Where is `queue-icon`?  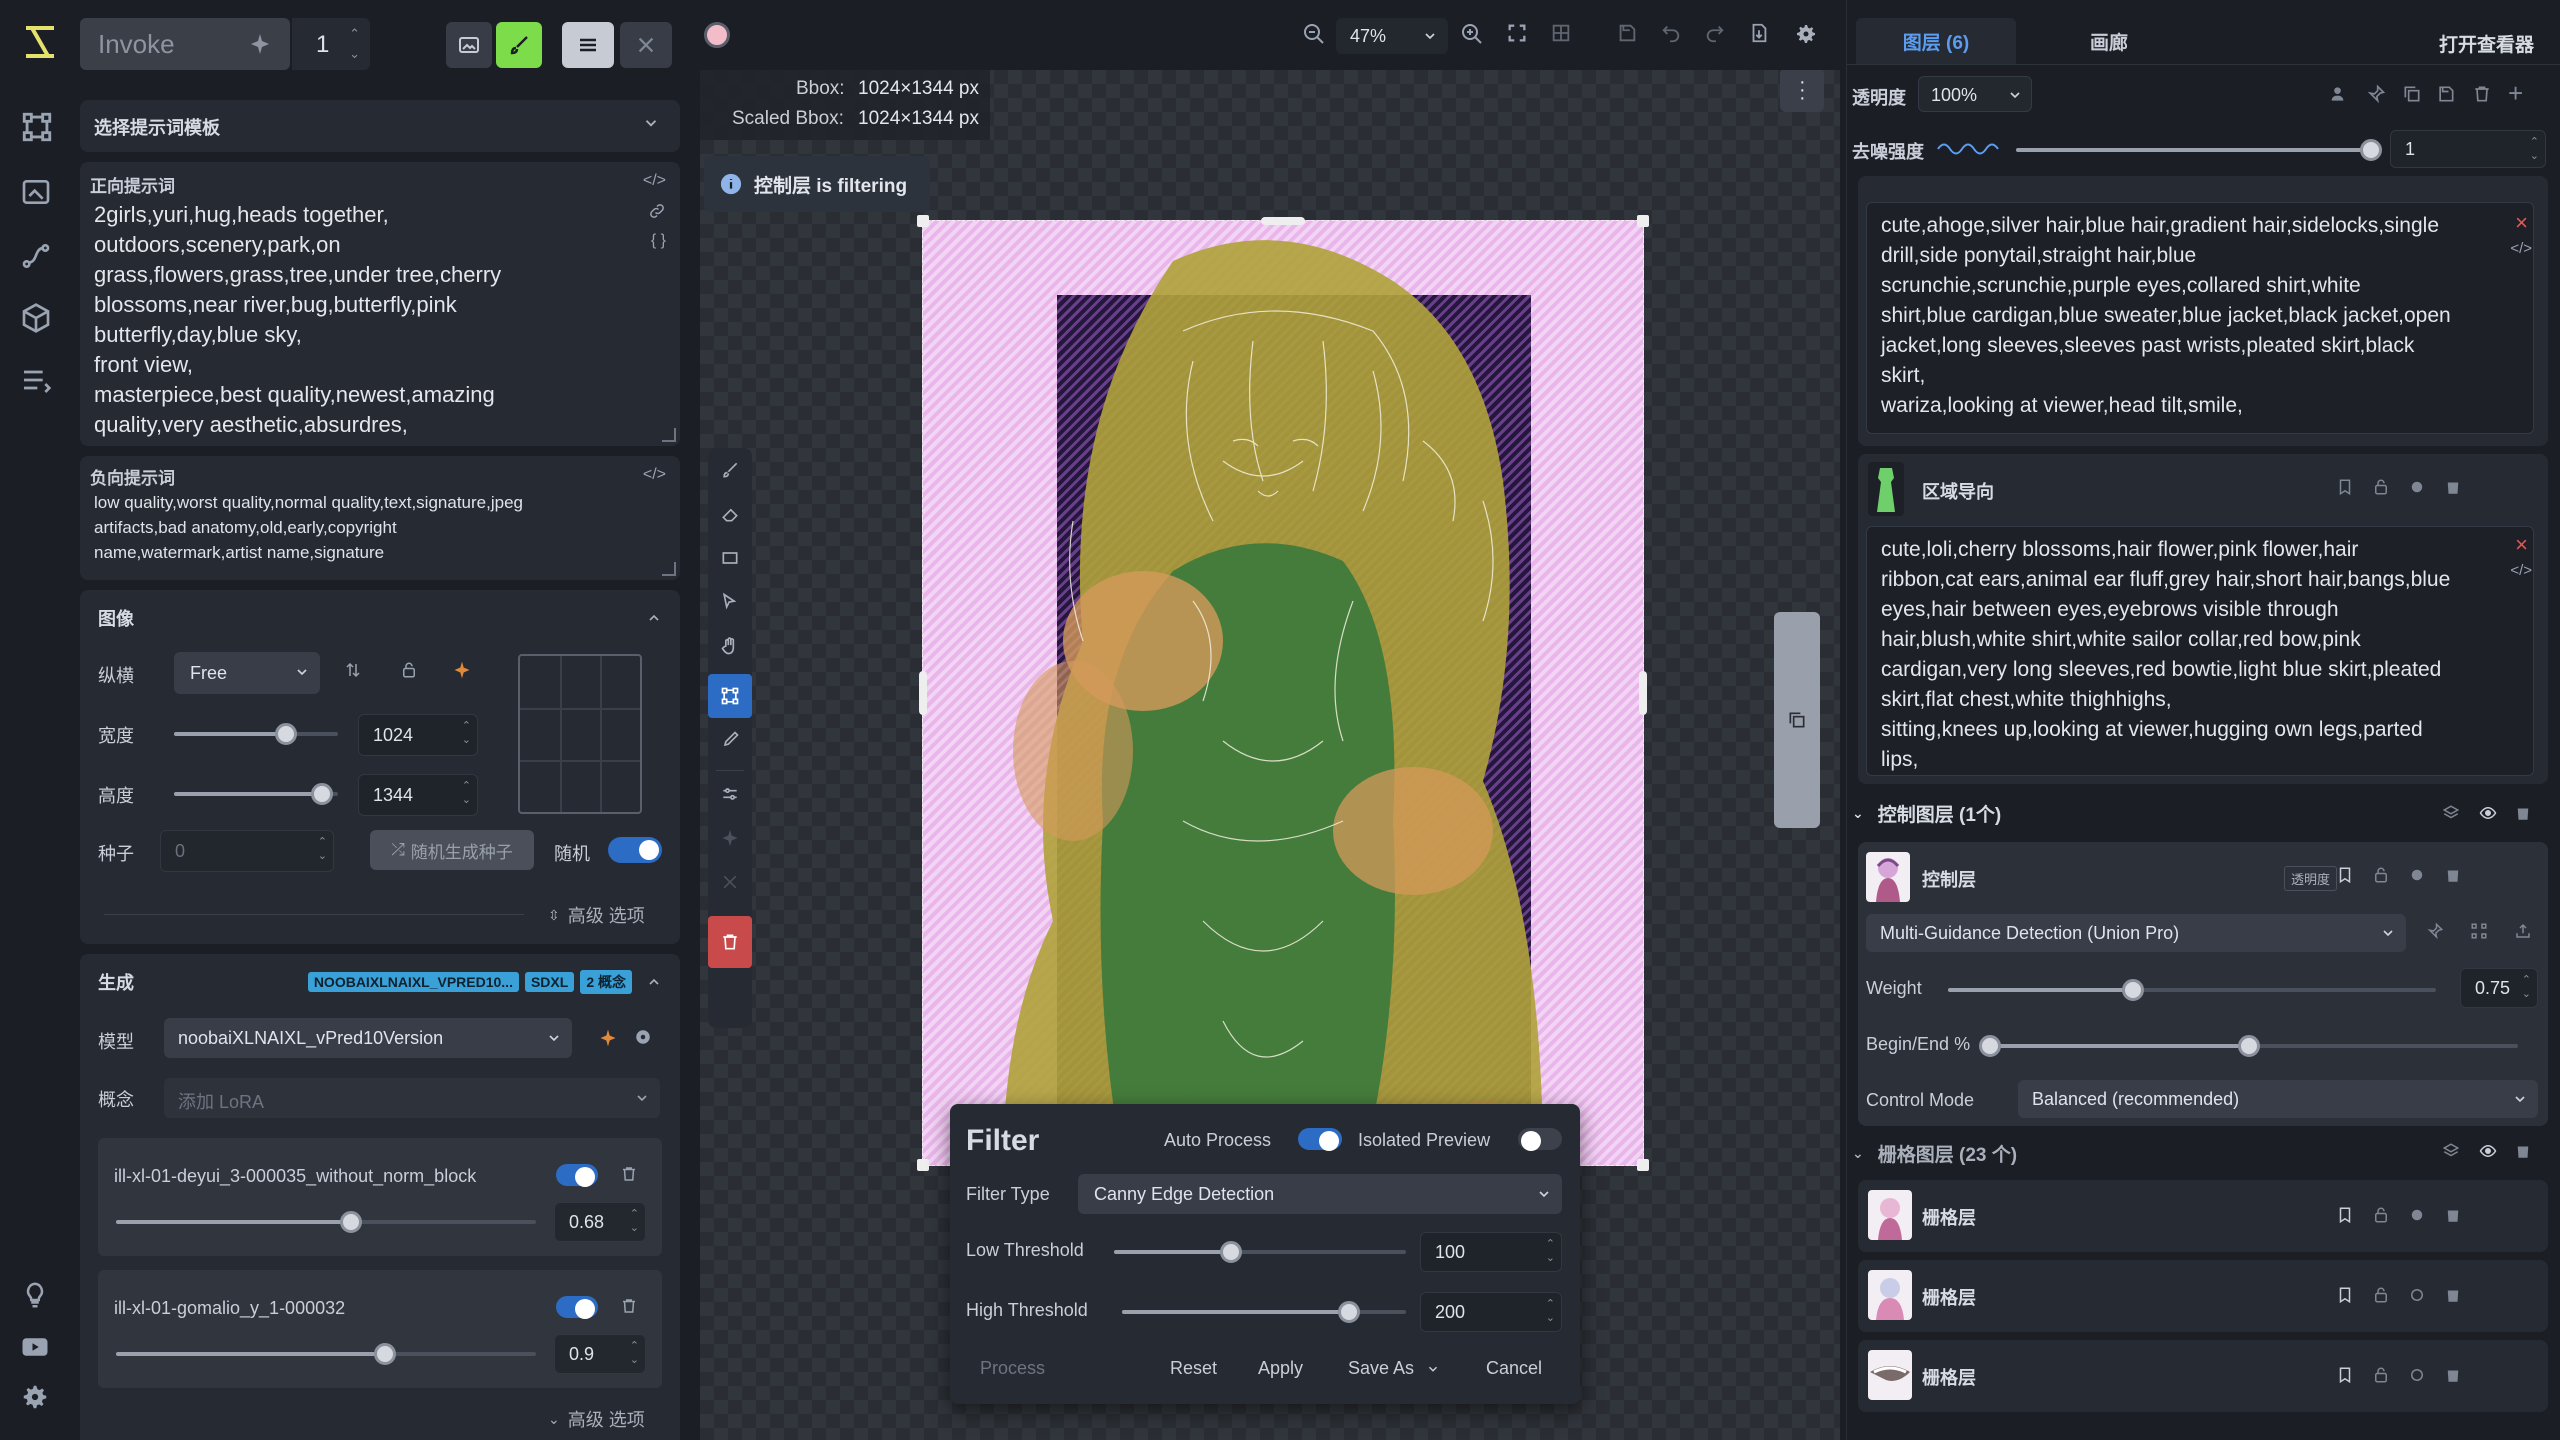
queue-icon is located at coordinates (40, 384).